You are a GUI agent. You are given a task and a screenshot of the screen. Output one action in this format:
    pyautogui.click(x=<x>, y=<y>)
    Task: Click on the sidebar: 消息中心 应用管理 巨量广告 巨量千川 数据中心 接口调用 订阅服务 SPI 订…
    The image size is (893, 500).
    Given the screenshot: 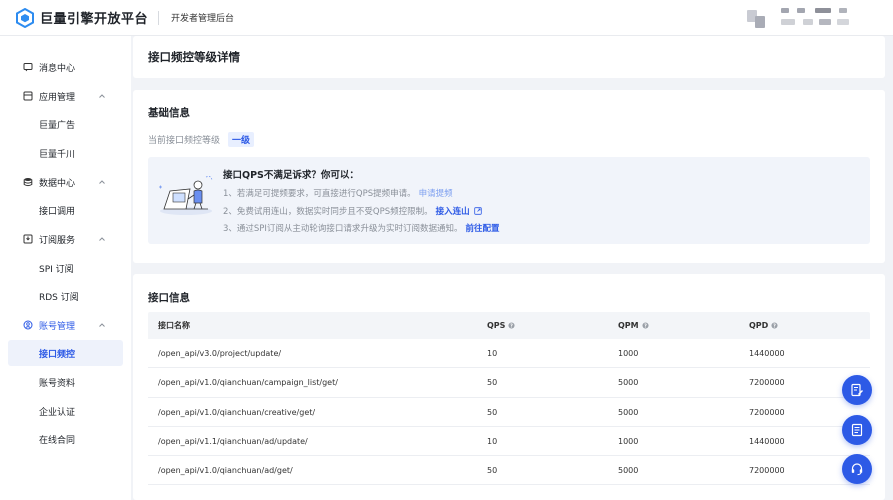 What is the action you would take?
    pyautogui.click(x=65, y=268)
    